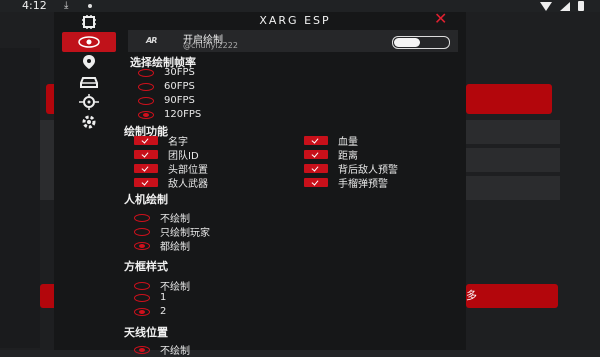 Image resolution: width=600 pixels, height=357 pixels. I want to click on menu-sidebar, so click(89, 181).